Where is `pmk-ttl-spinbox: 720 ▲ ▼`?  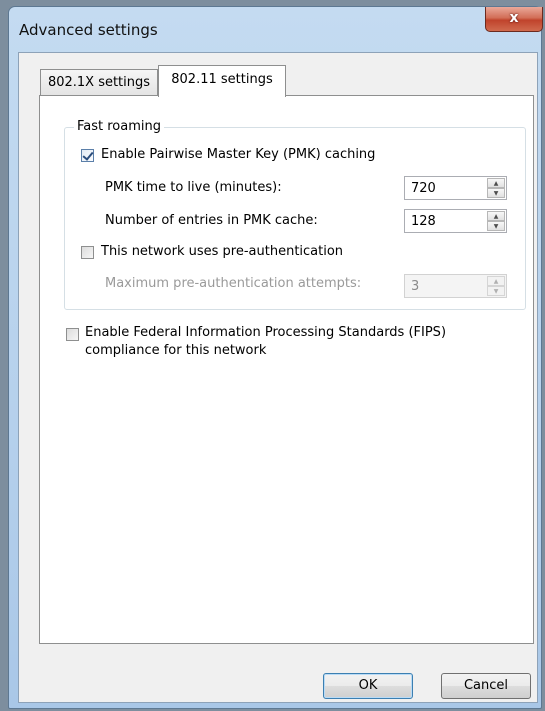
pmk-ttl-spinbox: 720 ▲ ▼ is located at coordinates (455, 188).